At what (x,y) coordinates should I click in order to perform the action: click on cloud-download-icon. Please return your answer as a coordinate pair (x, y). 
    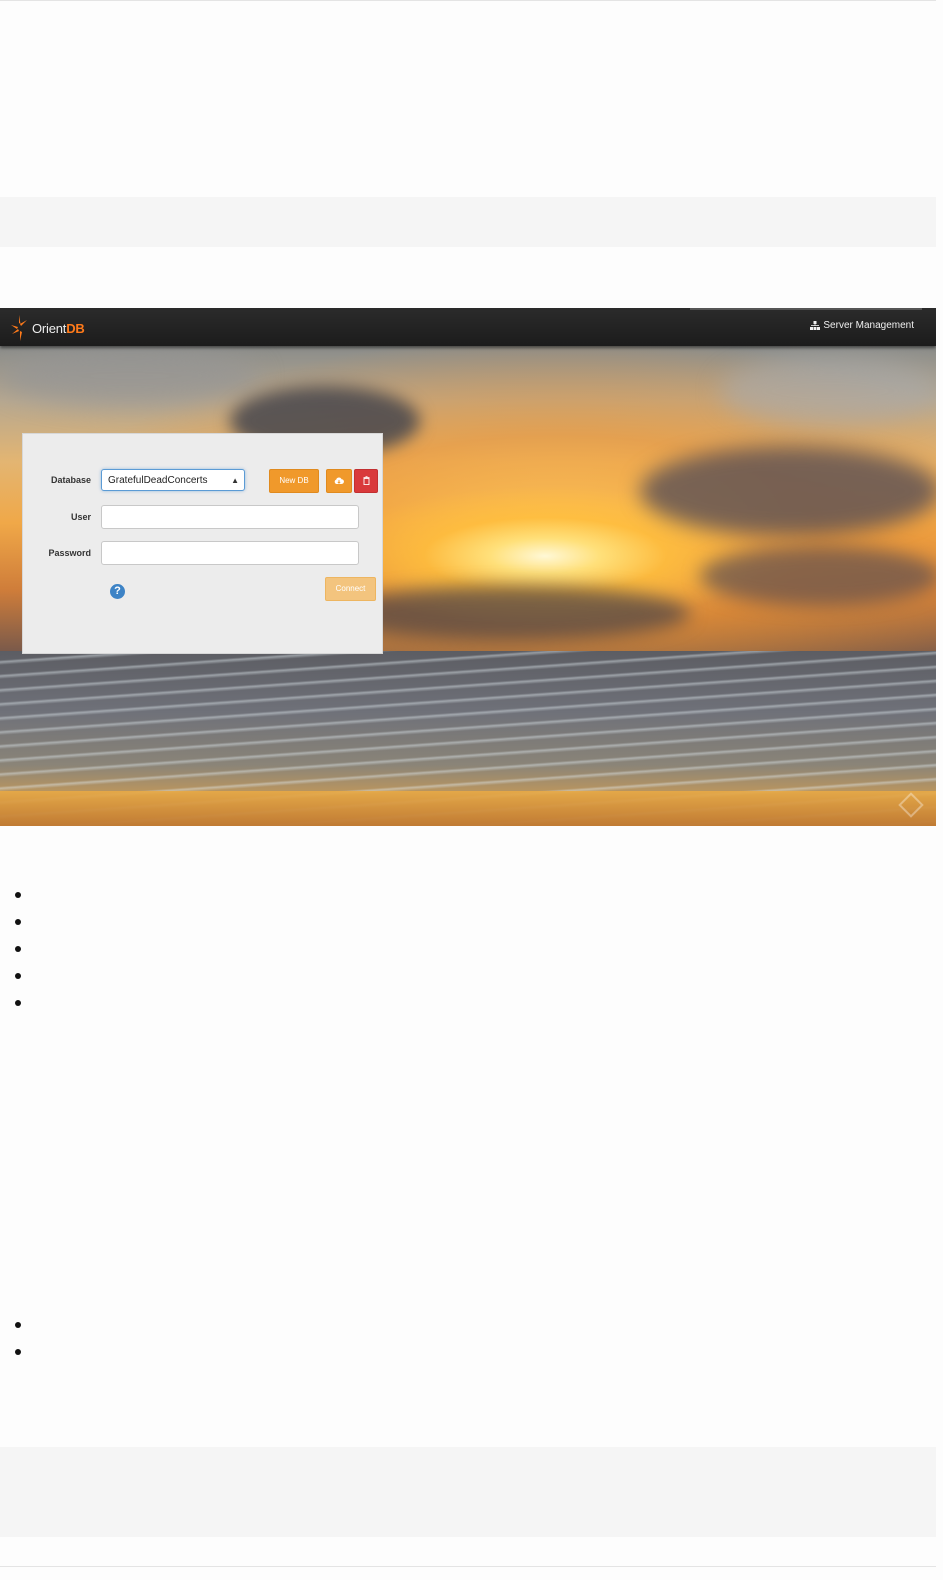
    Looking at the image, I should click on (339, 480).